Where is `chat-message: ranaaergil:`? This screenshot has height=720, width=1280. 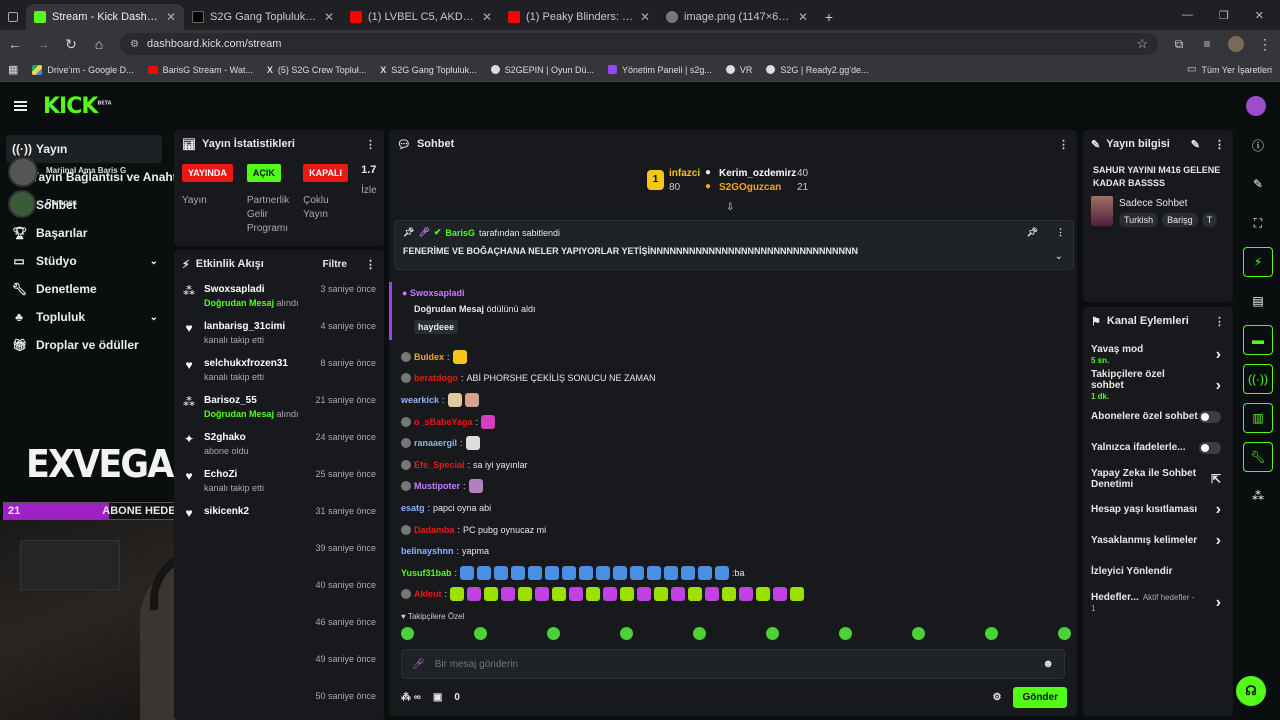 chat-message: ranaaergil: is located at coordinates (736, 443).